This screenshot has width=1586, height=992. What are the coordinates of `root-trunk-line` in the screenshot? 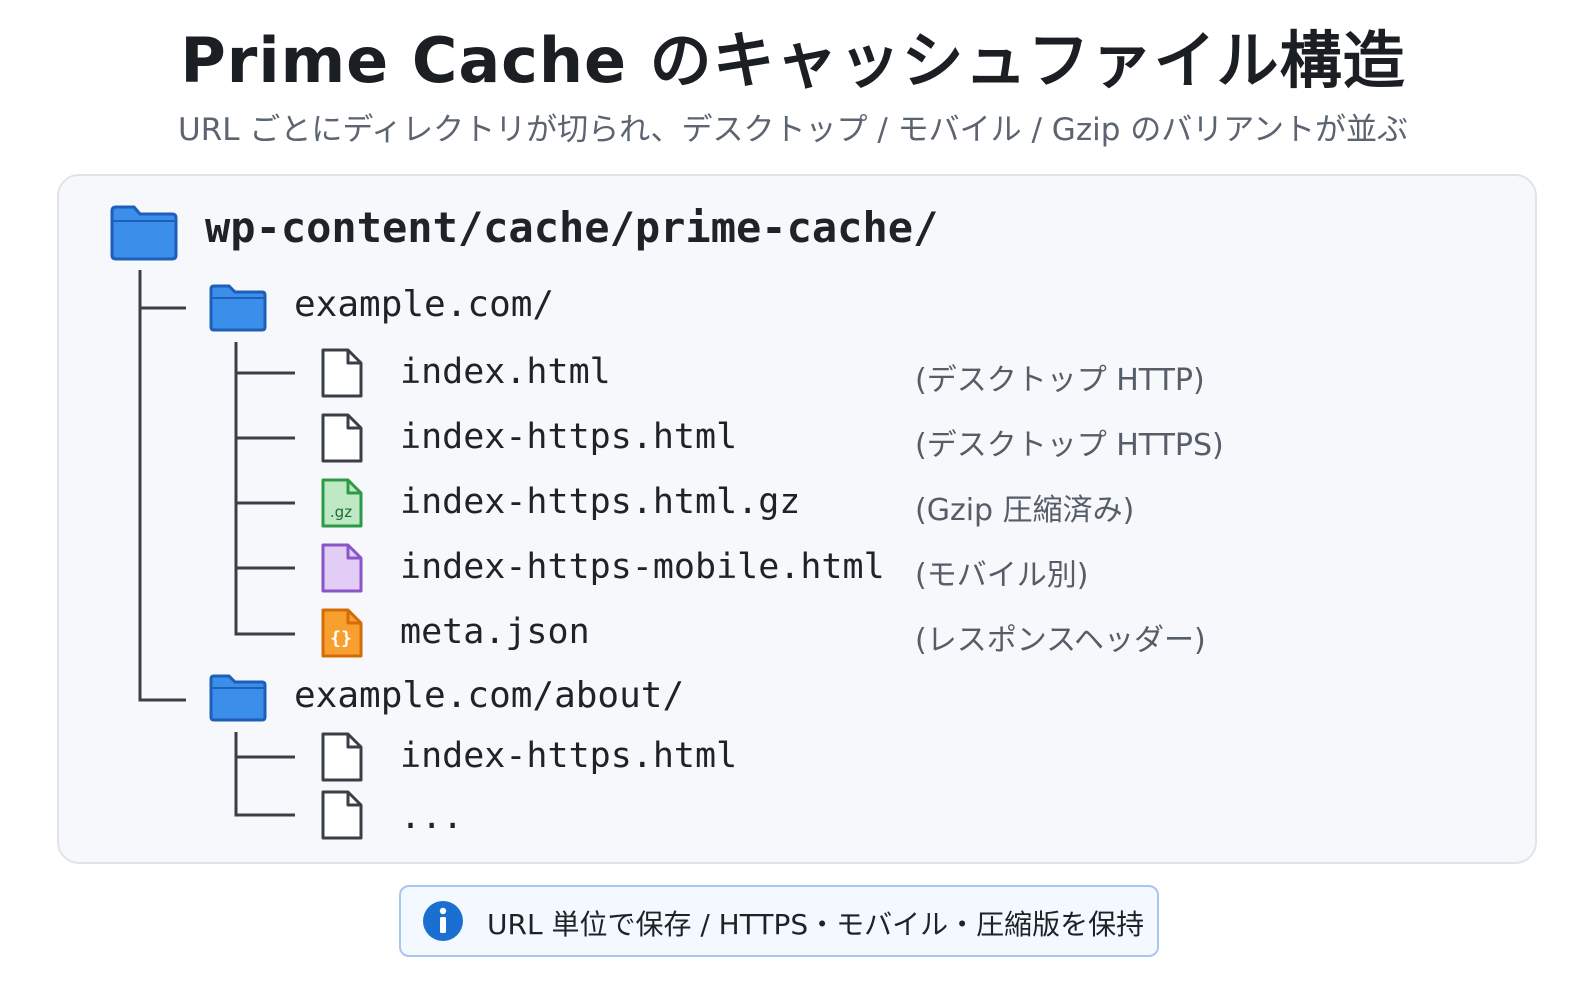 It's located at (162, 486).